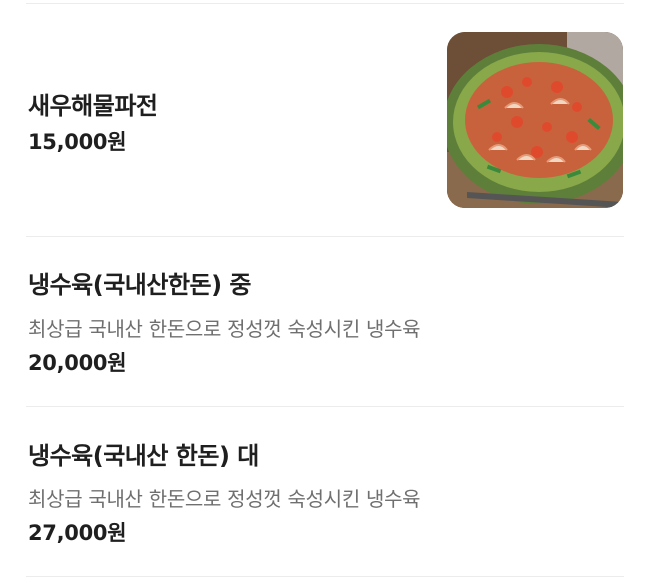  What do you see at coordinates (77, 533) in the screenshot?
I see `menu-item-price: 27,000원` at bounding box center [77, 533].